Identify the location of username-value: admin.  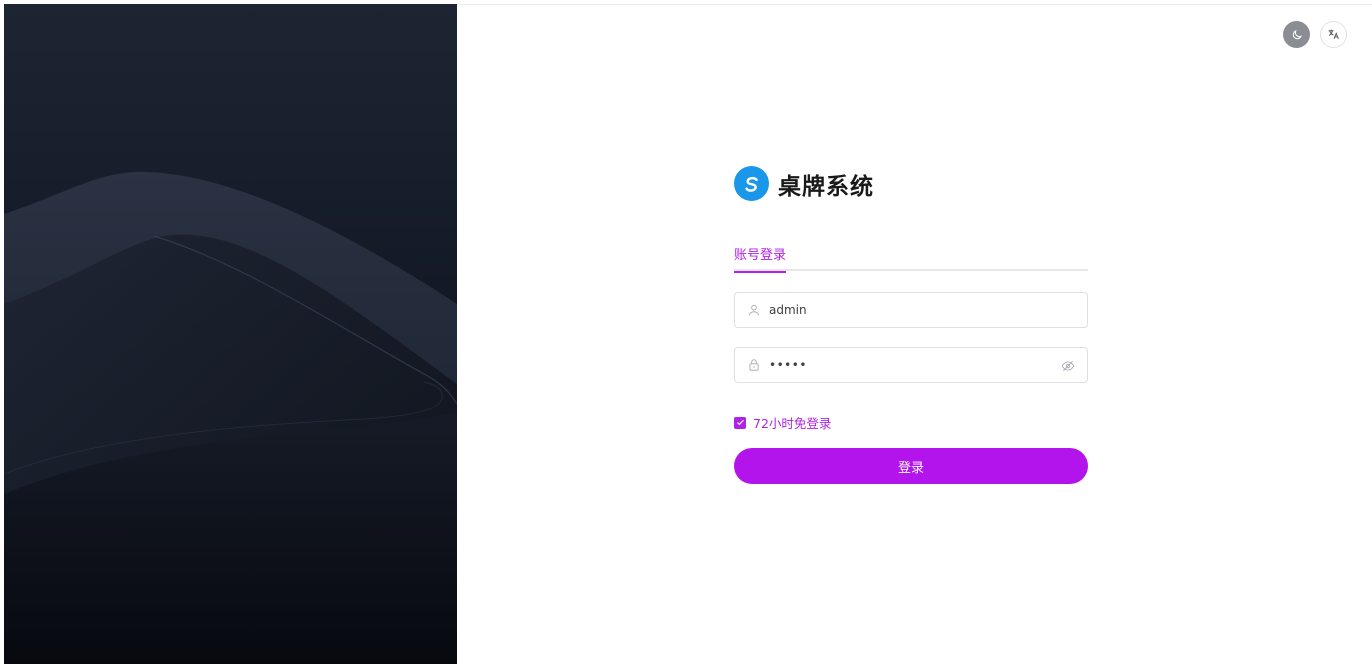
(788, 310).